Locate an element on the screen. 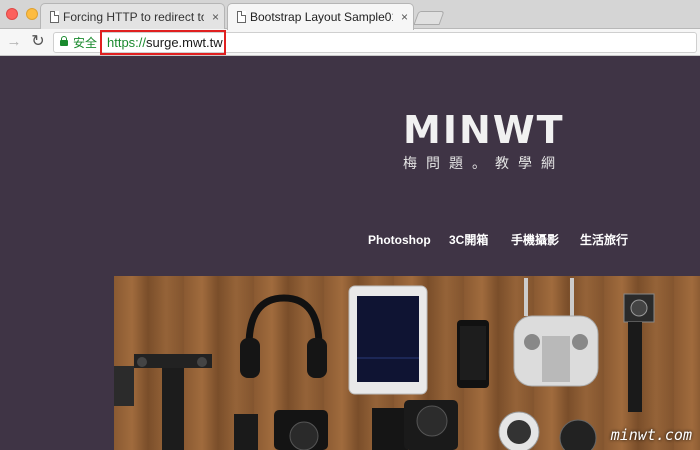 The width and height of the screenshot is (700, 450). security-label: 安全 is located at coordinates (85, 43).